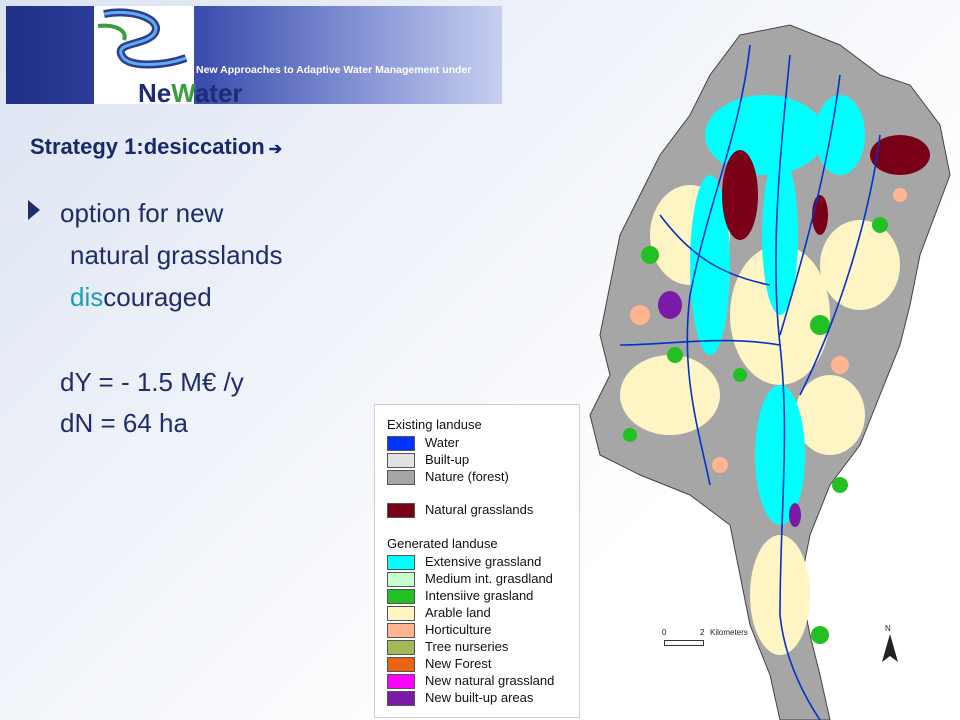 The width and height of the screenshot is (960, 720). Describe the element at coordinates (467, 646) in the screenshot. I see `legend-label: Tree nurseries` at that location.